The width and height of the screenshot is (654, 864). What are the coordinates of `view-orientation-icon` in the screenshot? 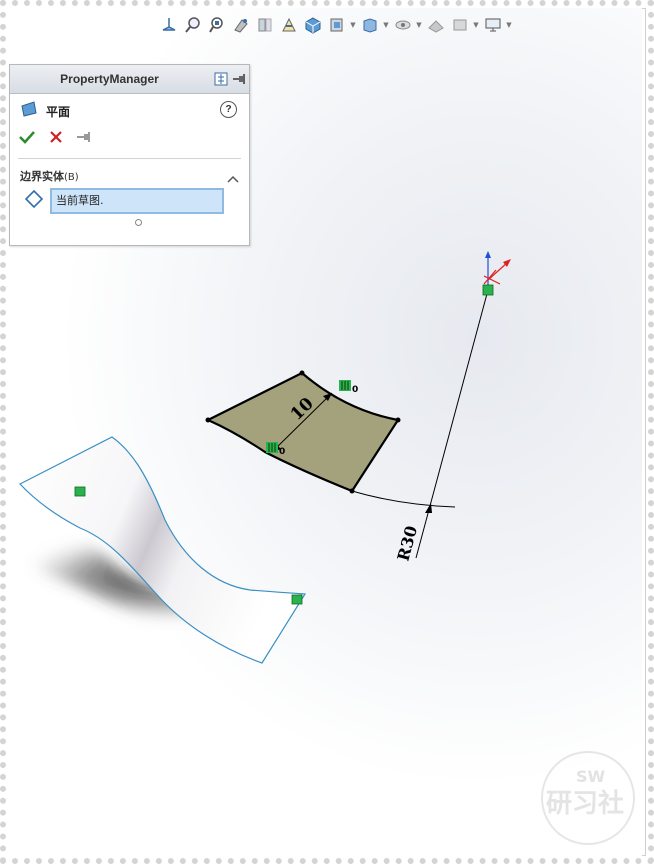 It's located at (168, 25).